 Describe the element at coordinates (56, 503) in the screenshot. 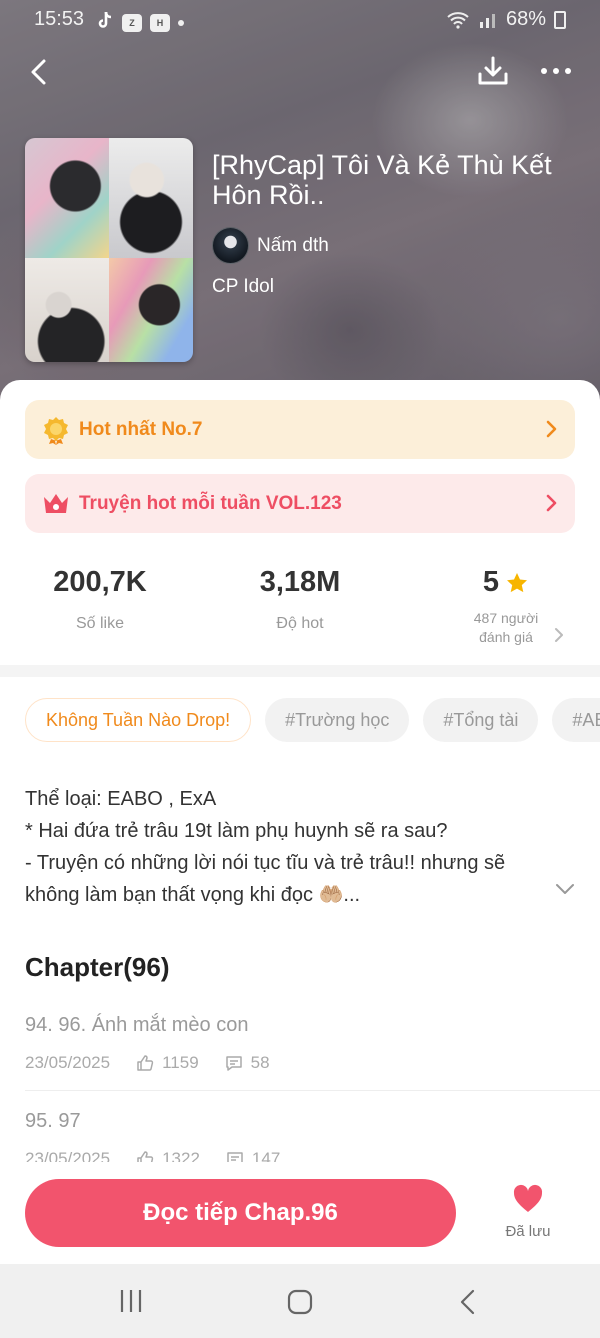

I see `crown-icon` at that location.